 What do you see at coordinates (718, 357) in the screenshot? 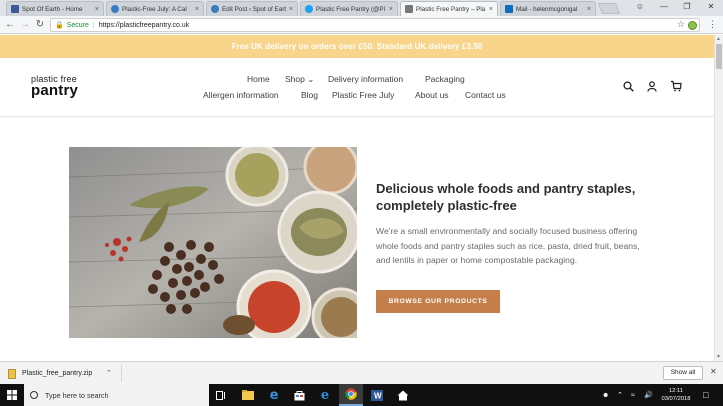
I see `scroll-down-arrow-icon: ▼` at bounding box center [718, 357].